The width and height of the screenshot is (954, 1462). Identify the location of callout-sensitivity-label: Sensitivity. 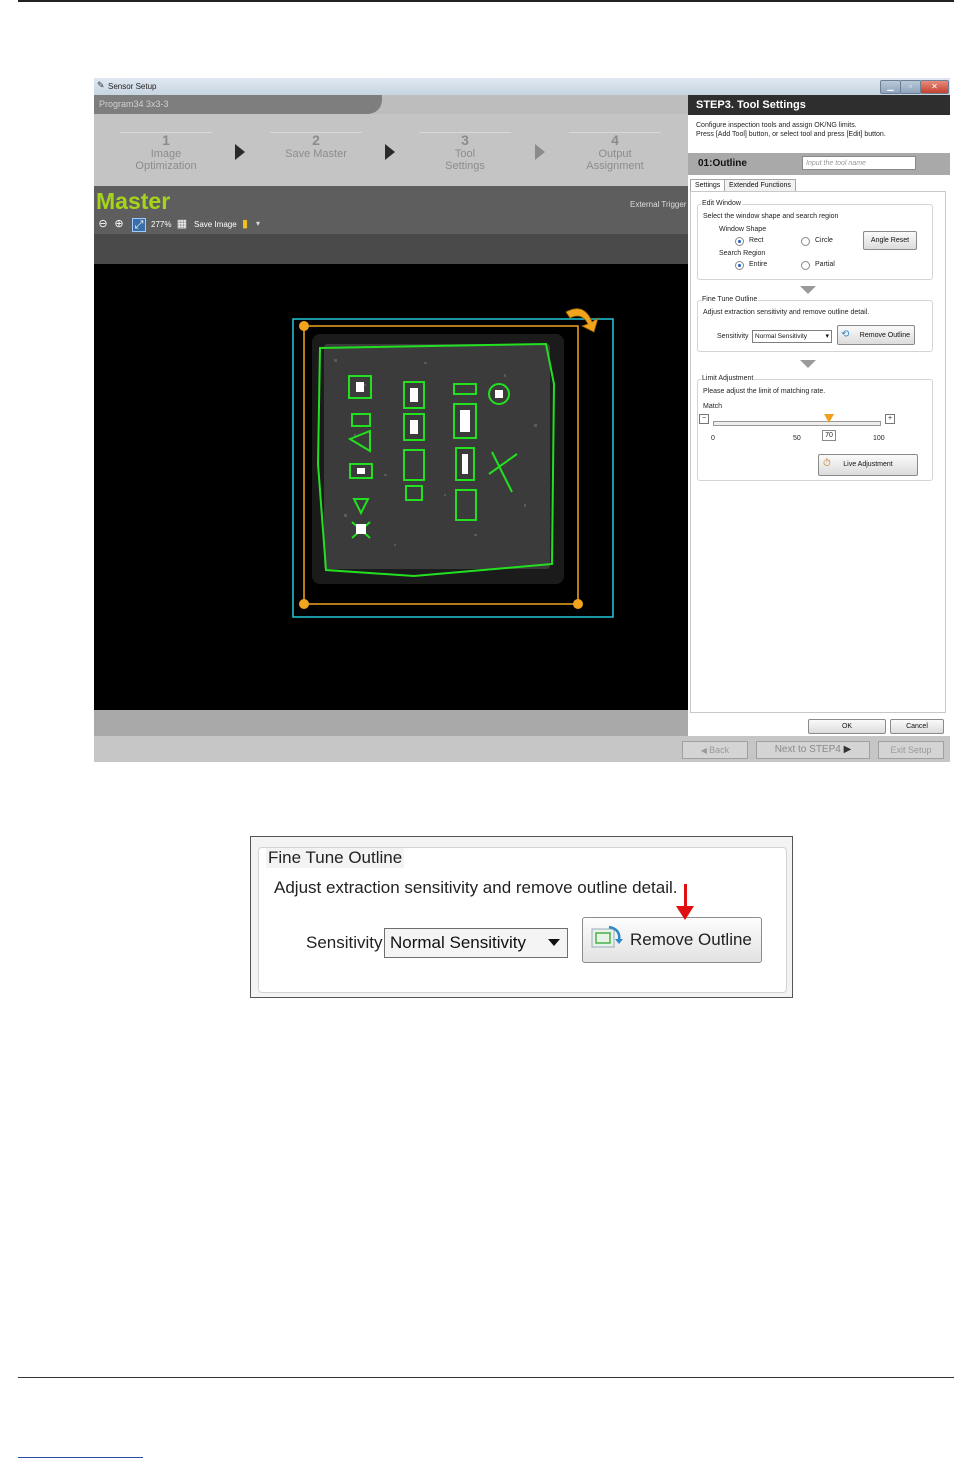
(344, 942).